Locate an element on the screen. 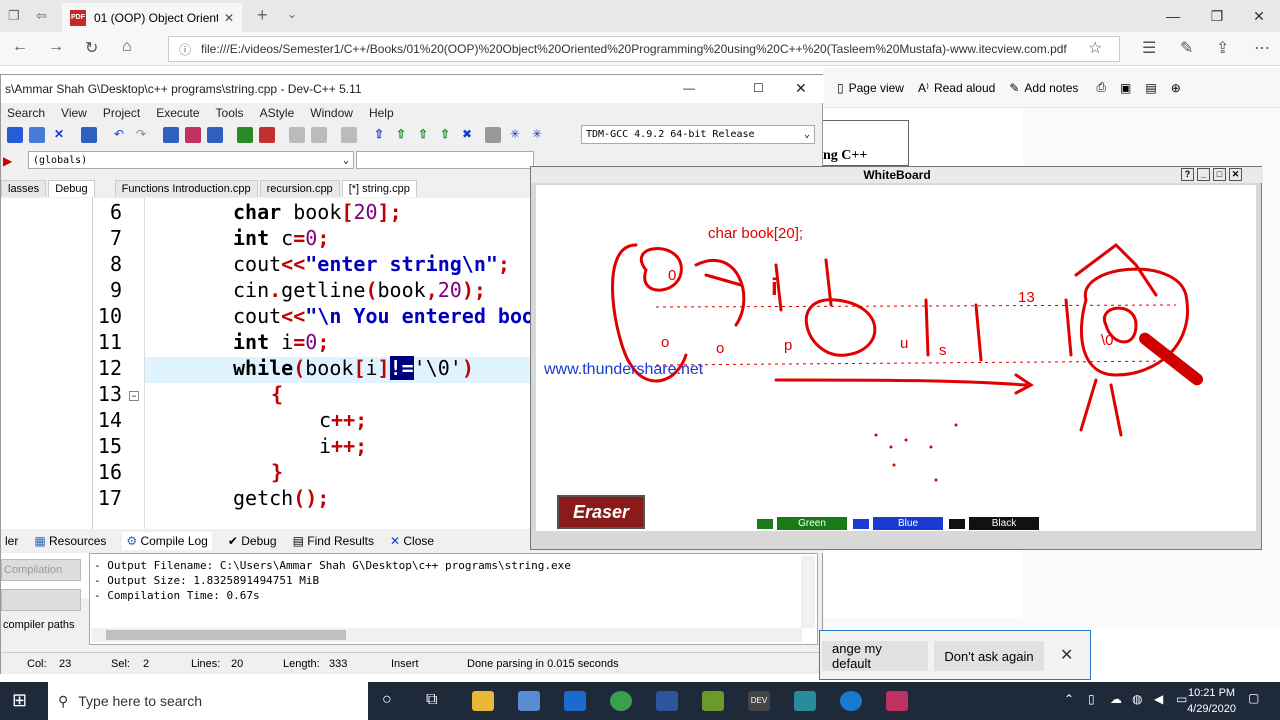  dev-minimize-icon: — is located at coordinates (689, 88).